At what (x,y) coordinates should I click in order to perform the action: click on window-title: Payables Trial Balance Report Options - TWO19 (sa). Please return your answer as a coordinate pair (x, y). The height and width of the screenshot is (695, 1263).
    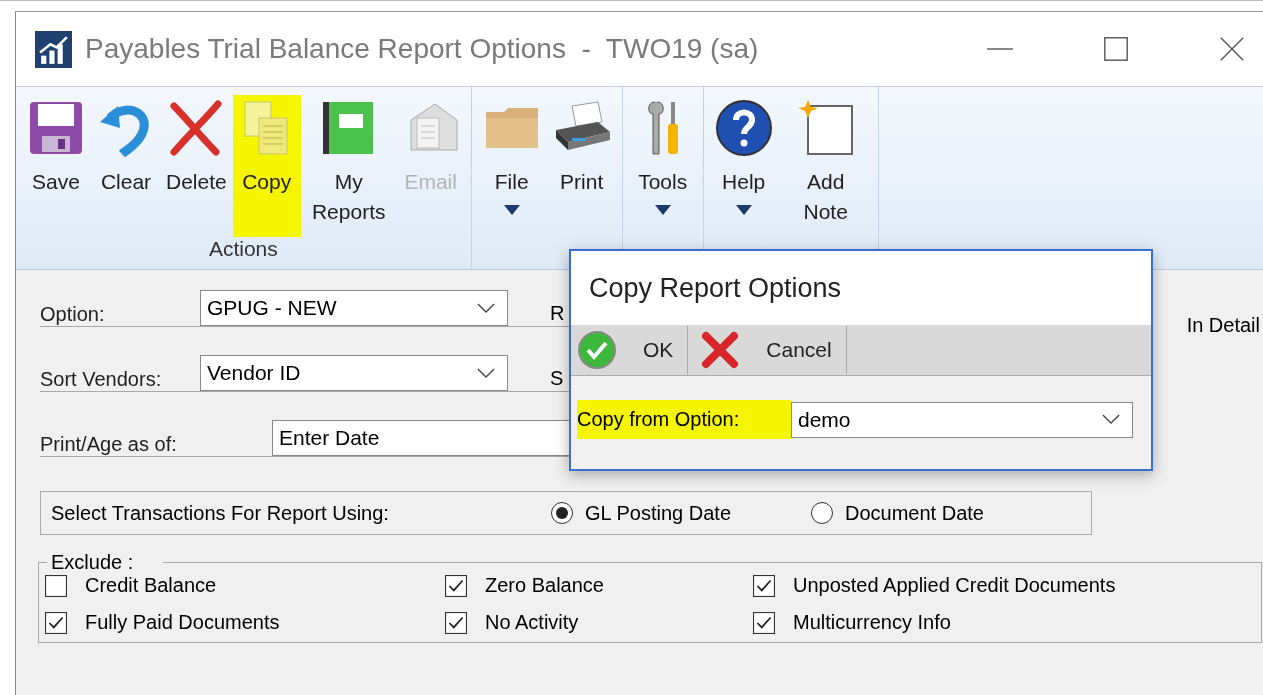
    Looking at the image, I should click on (422, 49).